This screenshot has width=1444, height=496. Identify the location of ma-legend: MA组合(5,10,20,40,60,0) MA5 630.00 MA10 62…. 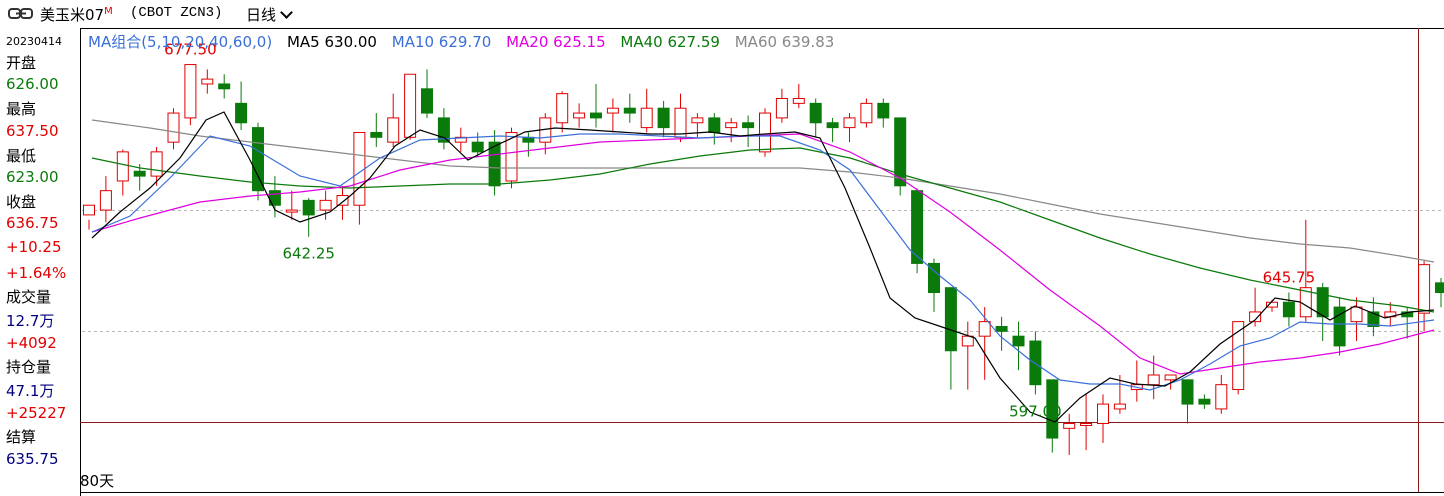
(466, 41).